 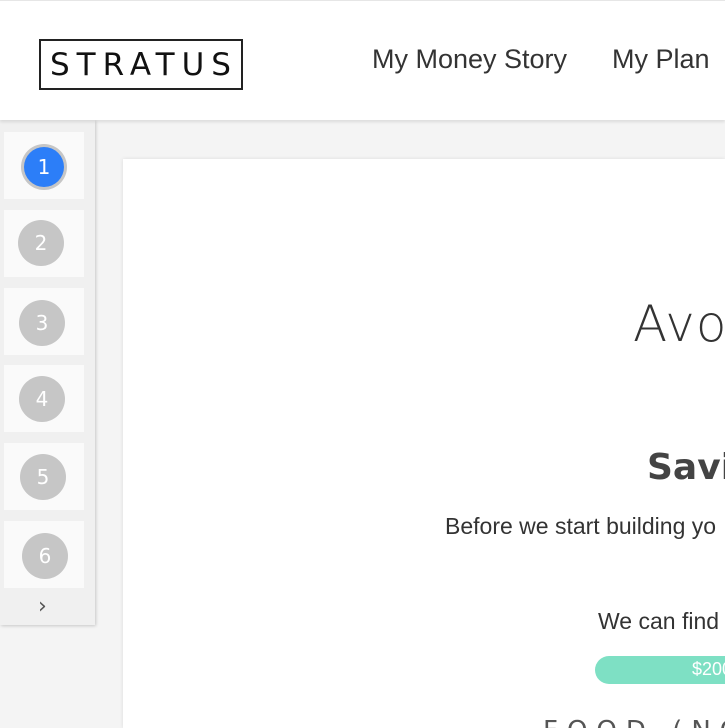 What do you see at coordinates (660, 670) in the screenshot?
I see `savings-progress-bar: $200` at bounding box center [660, 670].